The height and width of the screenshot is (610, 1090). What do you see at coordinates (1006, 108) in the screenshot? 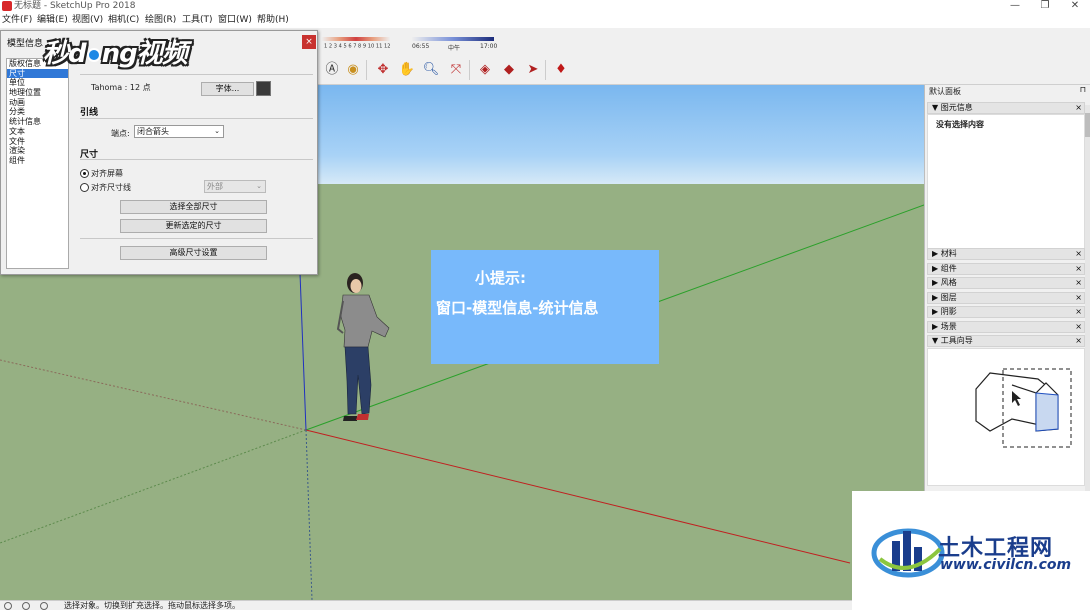
I see `section-entity-info: ▼ 图元信息 ×` at bounding box center [1006, 108].